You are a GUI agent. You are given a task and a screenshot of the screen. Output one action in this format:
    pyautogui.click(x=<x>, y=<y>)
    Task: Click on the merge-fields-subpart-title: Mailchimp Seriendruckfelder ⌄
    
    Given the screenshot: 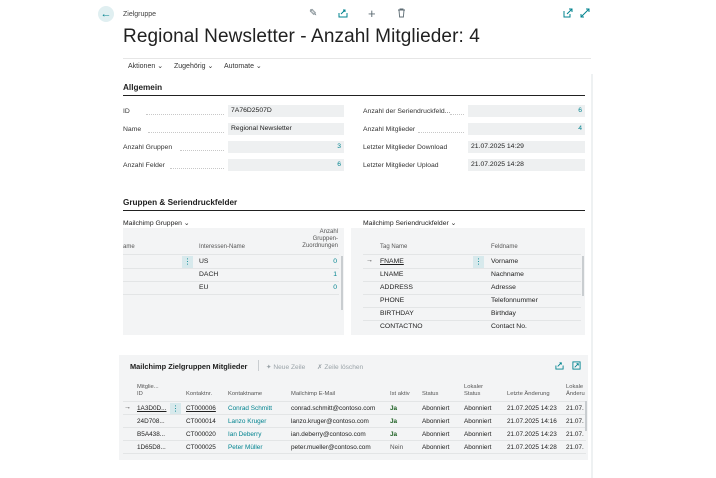 What is the action you would take?
    pyautogui.click(x=409, y=223)
    